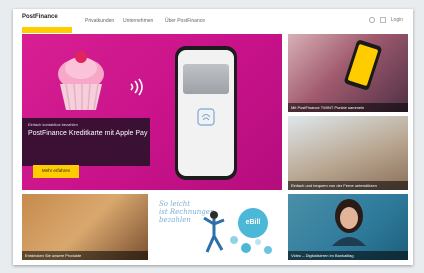 Image resolution: width=424 pixels, height=273 pixels. Describe the element at coordinates (206, 79) in the screenshot. I see `credit-card-graphic` at that location.